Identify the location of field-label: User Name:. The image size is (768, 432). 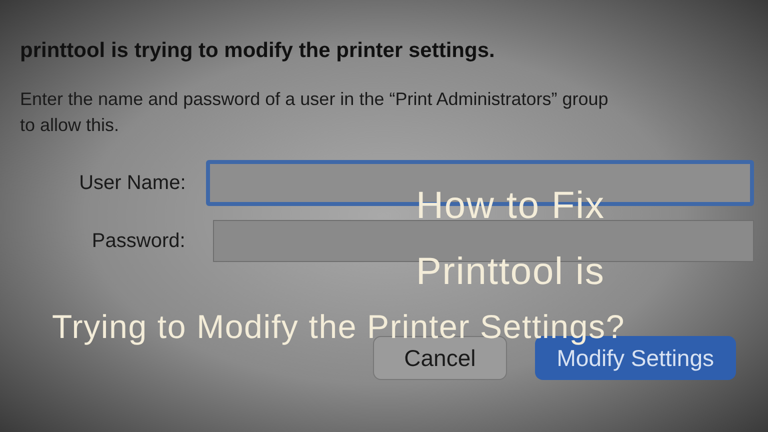
(132, 183).